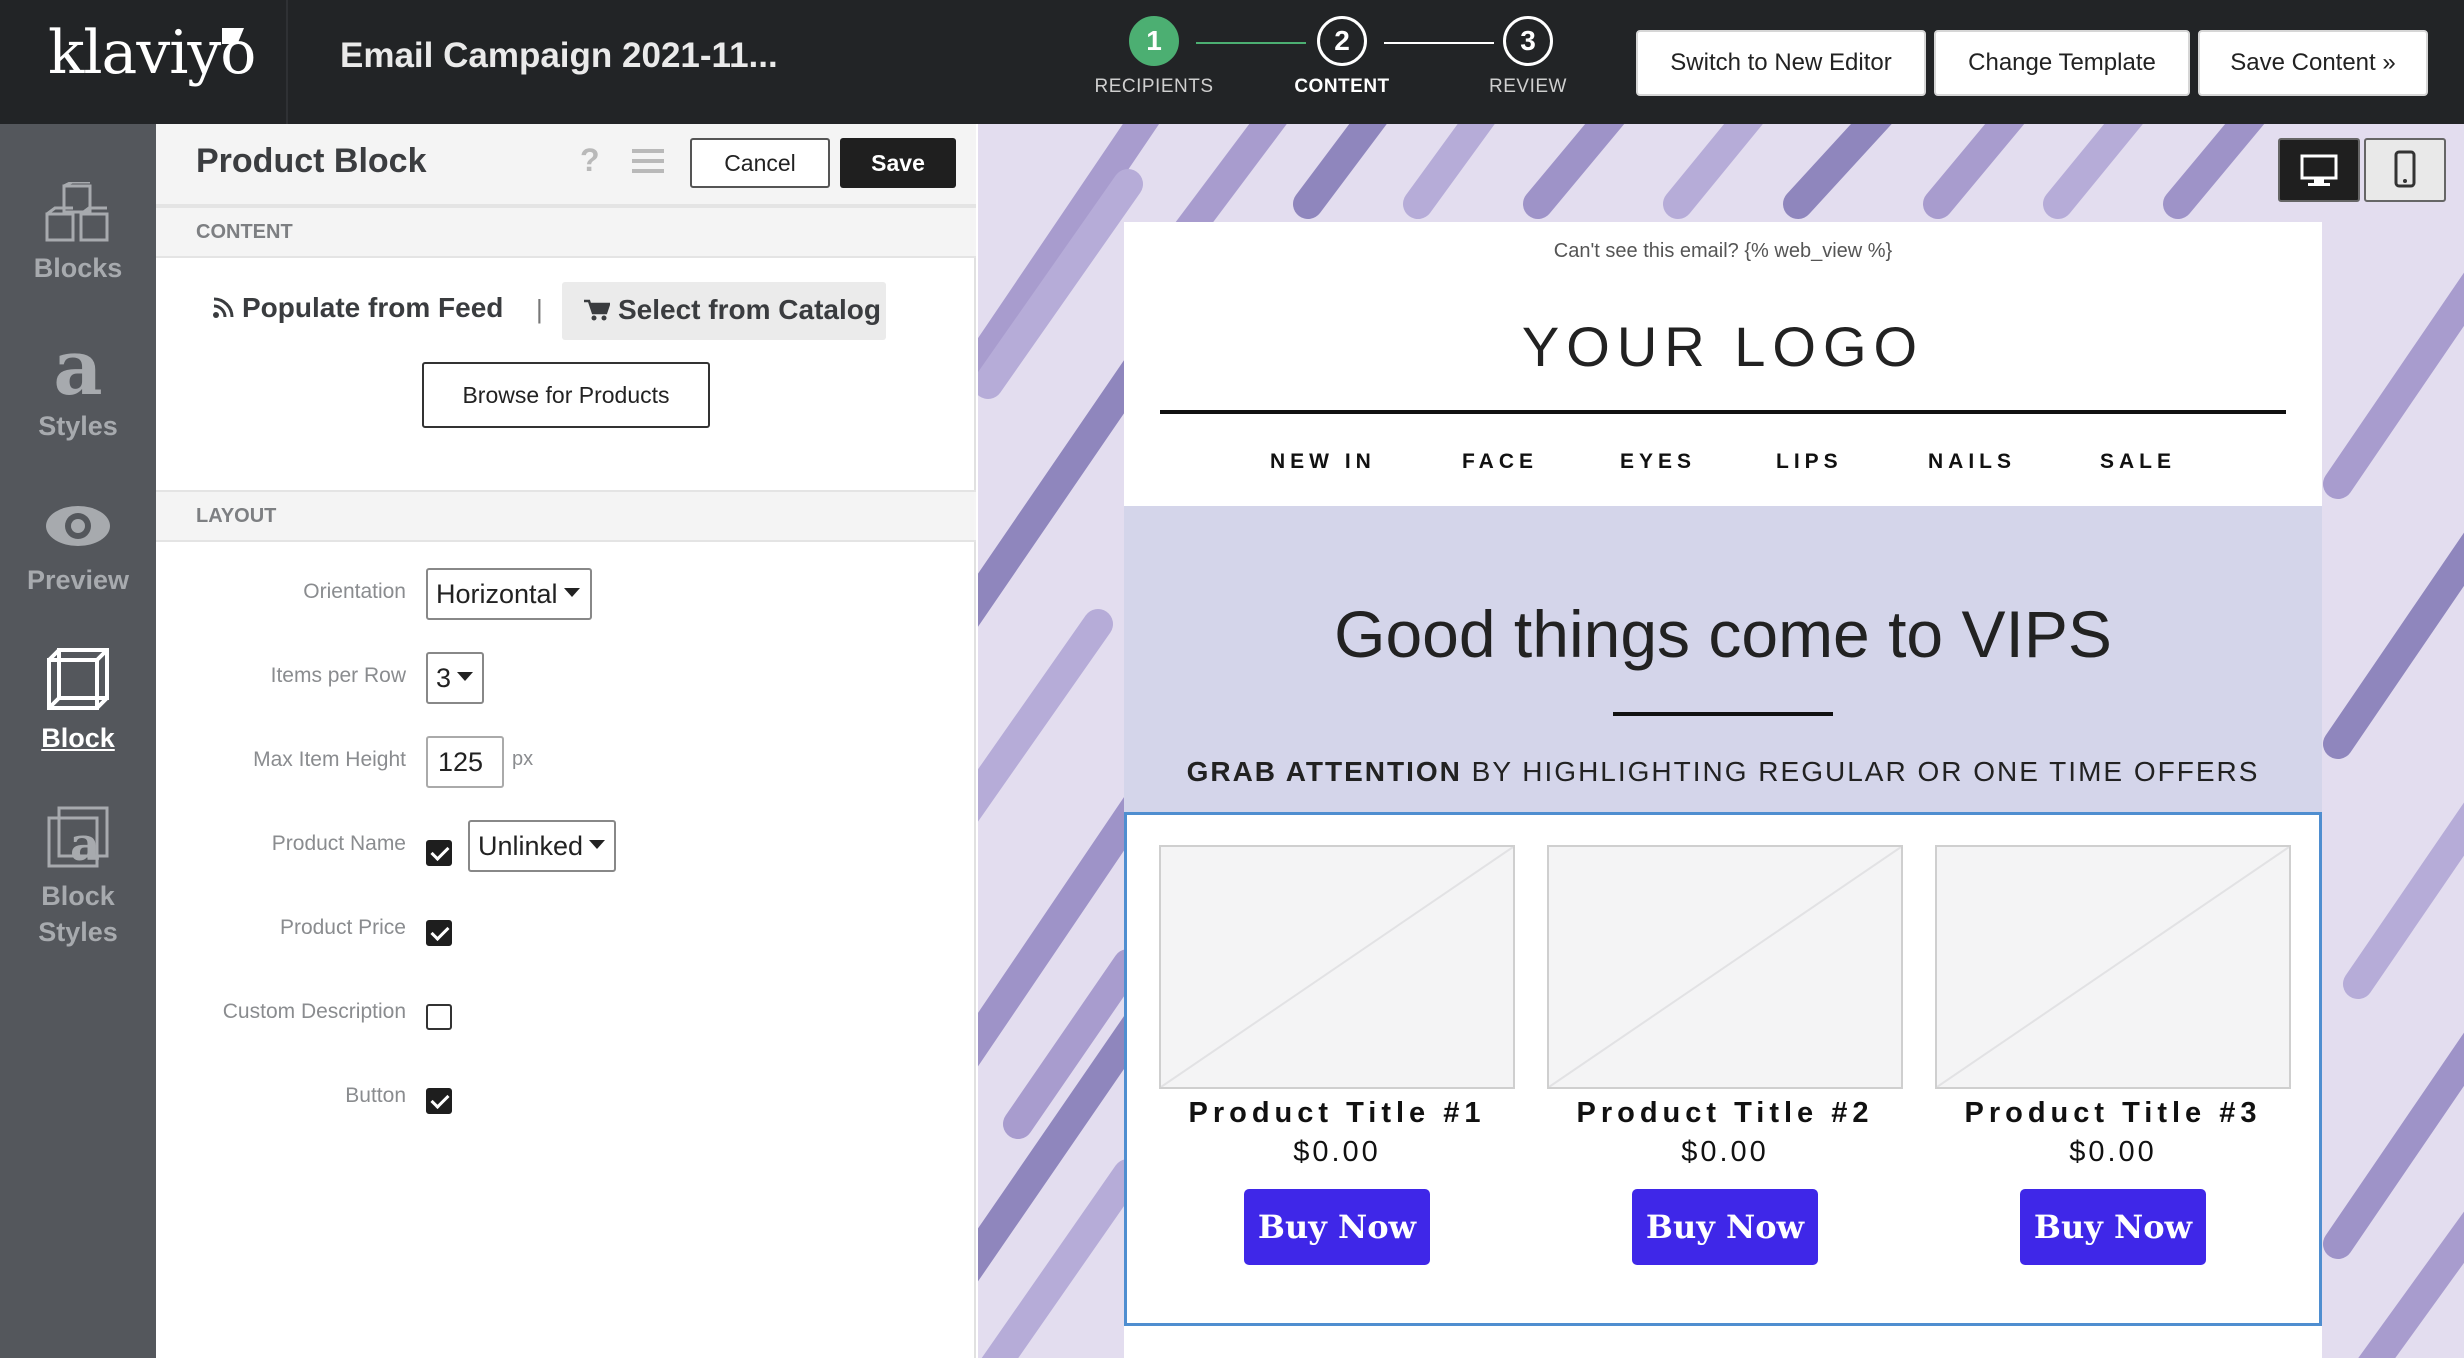  What do you see at coordinates (1781, 63) in the screenshot?
I see `switch-editor-button: Switch to New Editor` at bounding box center [1781, 63].